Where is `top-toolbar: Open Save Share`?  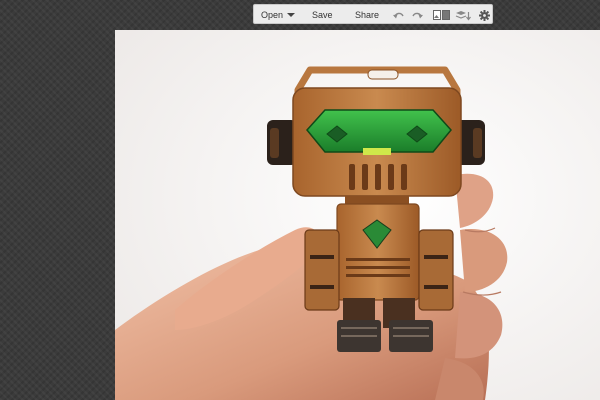 top-toolbar: Open Save Share is located at coordinates (373, 14).